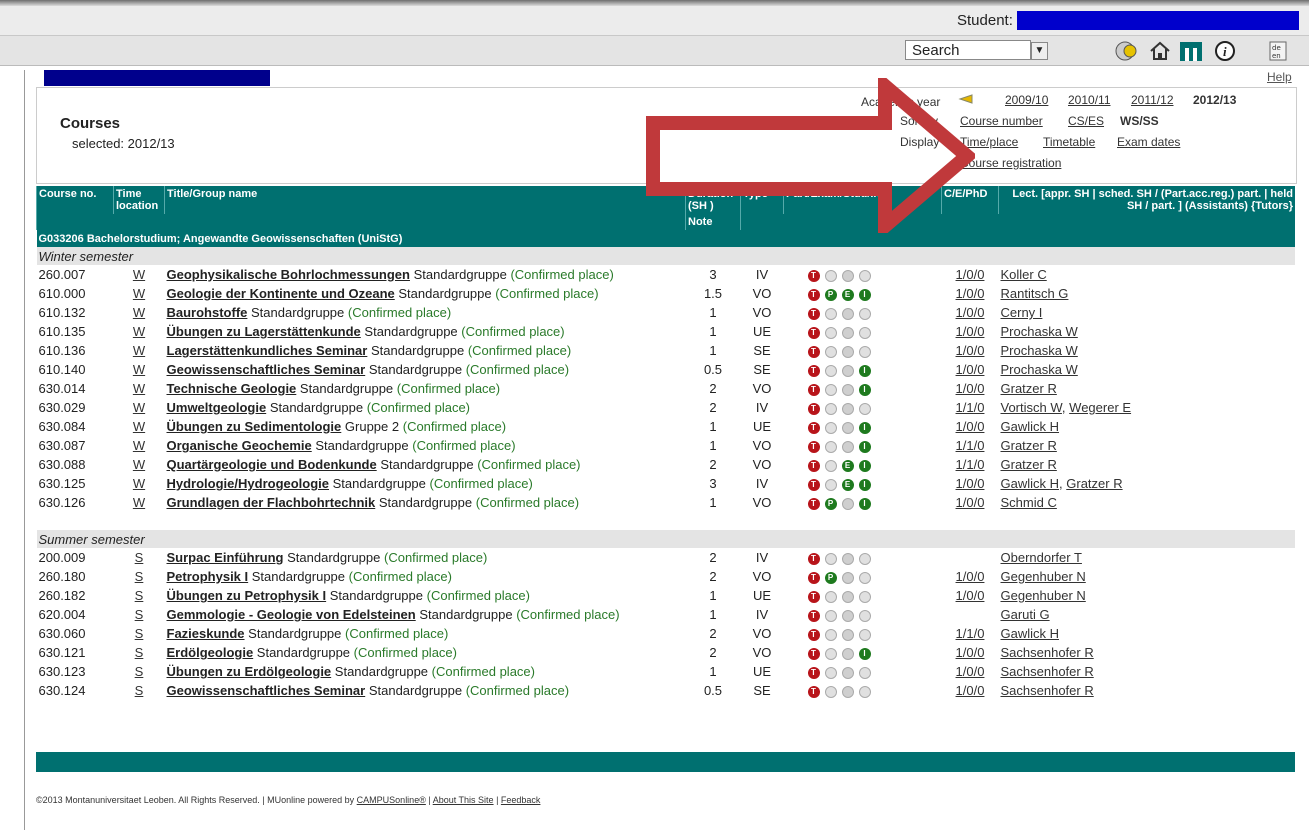 The height and width of the screenshot is (830, 1309). What do you see at coordinates (1043, 576) in the screenshot?
I see `lecturer-link: Gegenhuber N` at bounding box center [1043, 576].